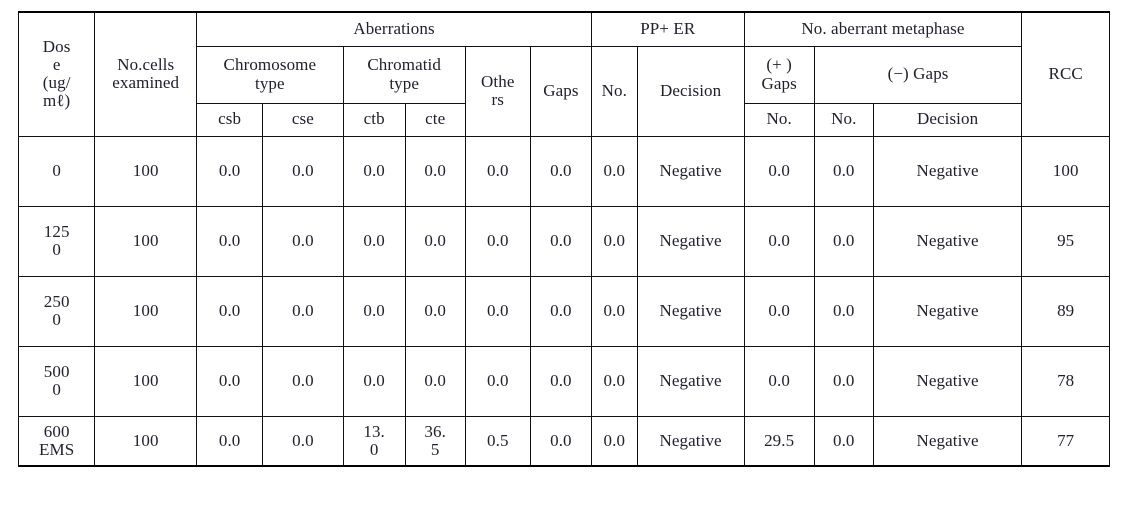 The width and height of the screenshot is (1124, 514). I want to click on cell-others: 0.5, so click(497, 441).